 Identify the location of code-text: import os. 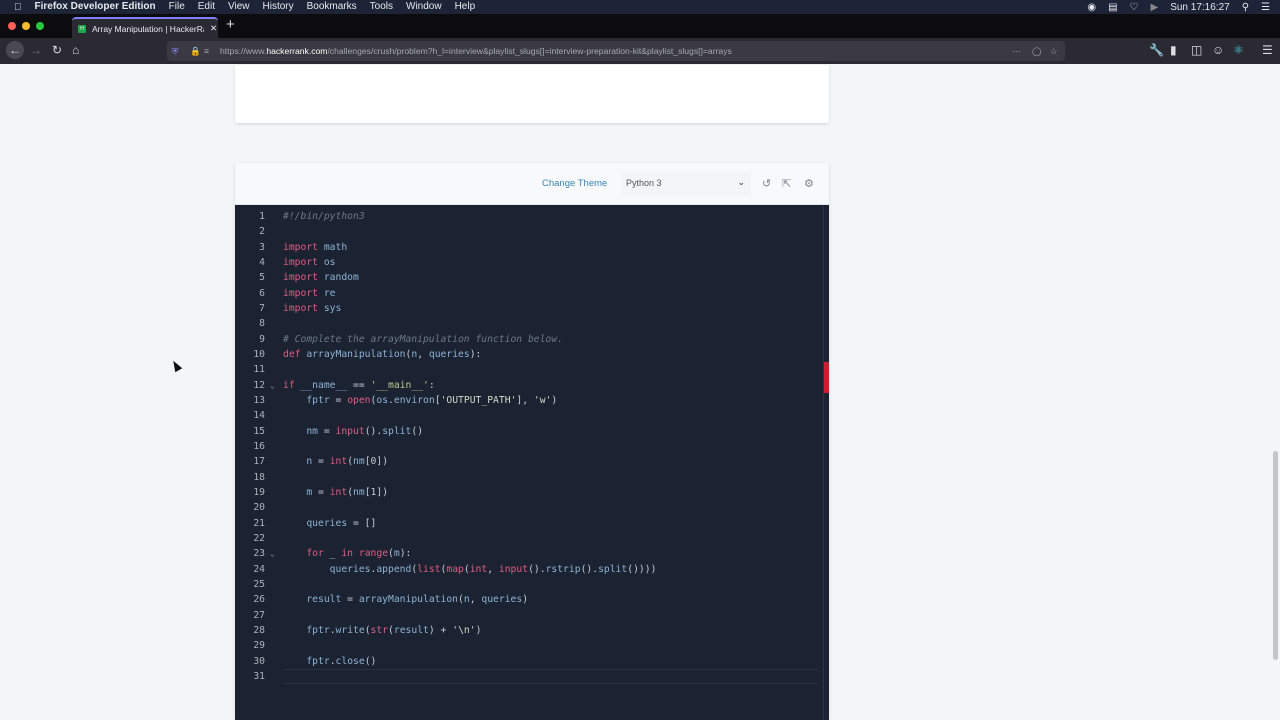
(309, 262).